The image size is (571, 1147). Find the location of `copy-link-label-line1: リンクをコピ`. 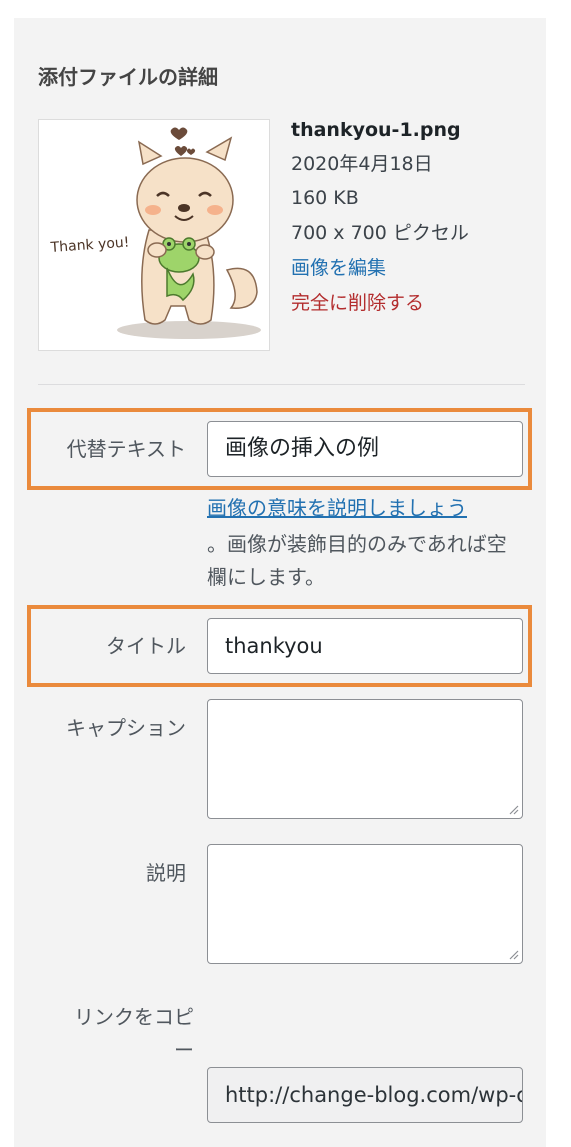

copy-link-label-line1: リンクをコピ is located at coordinates (134, 1017).